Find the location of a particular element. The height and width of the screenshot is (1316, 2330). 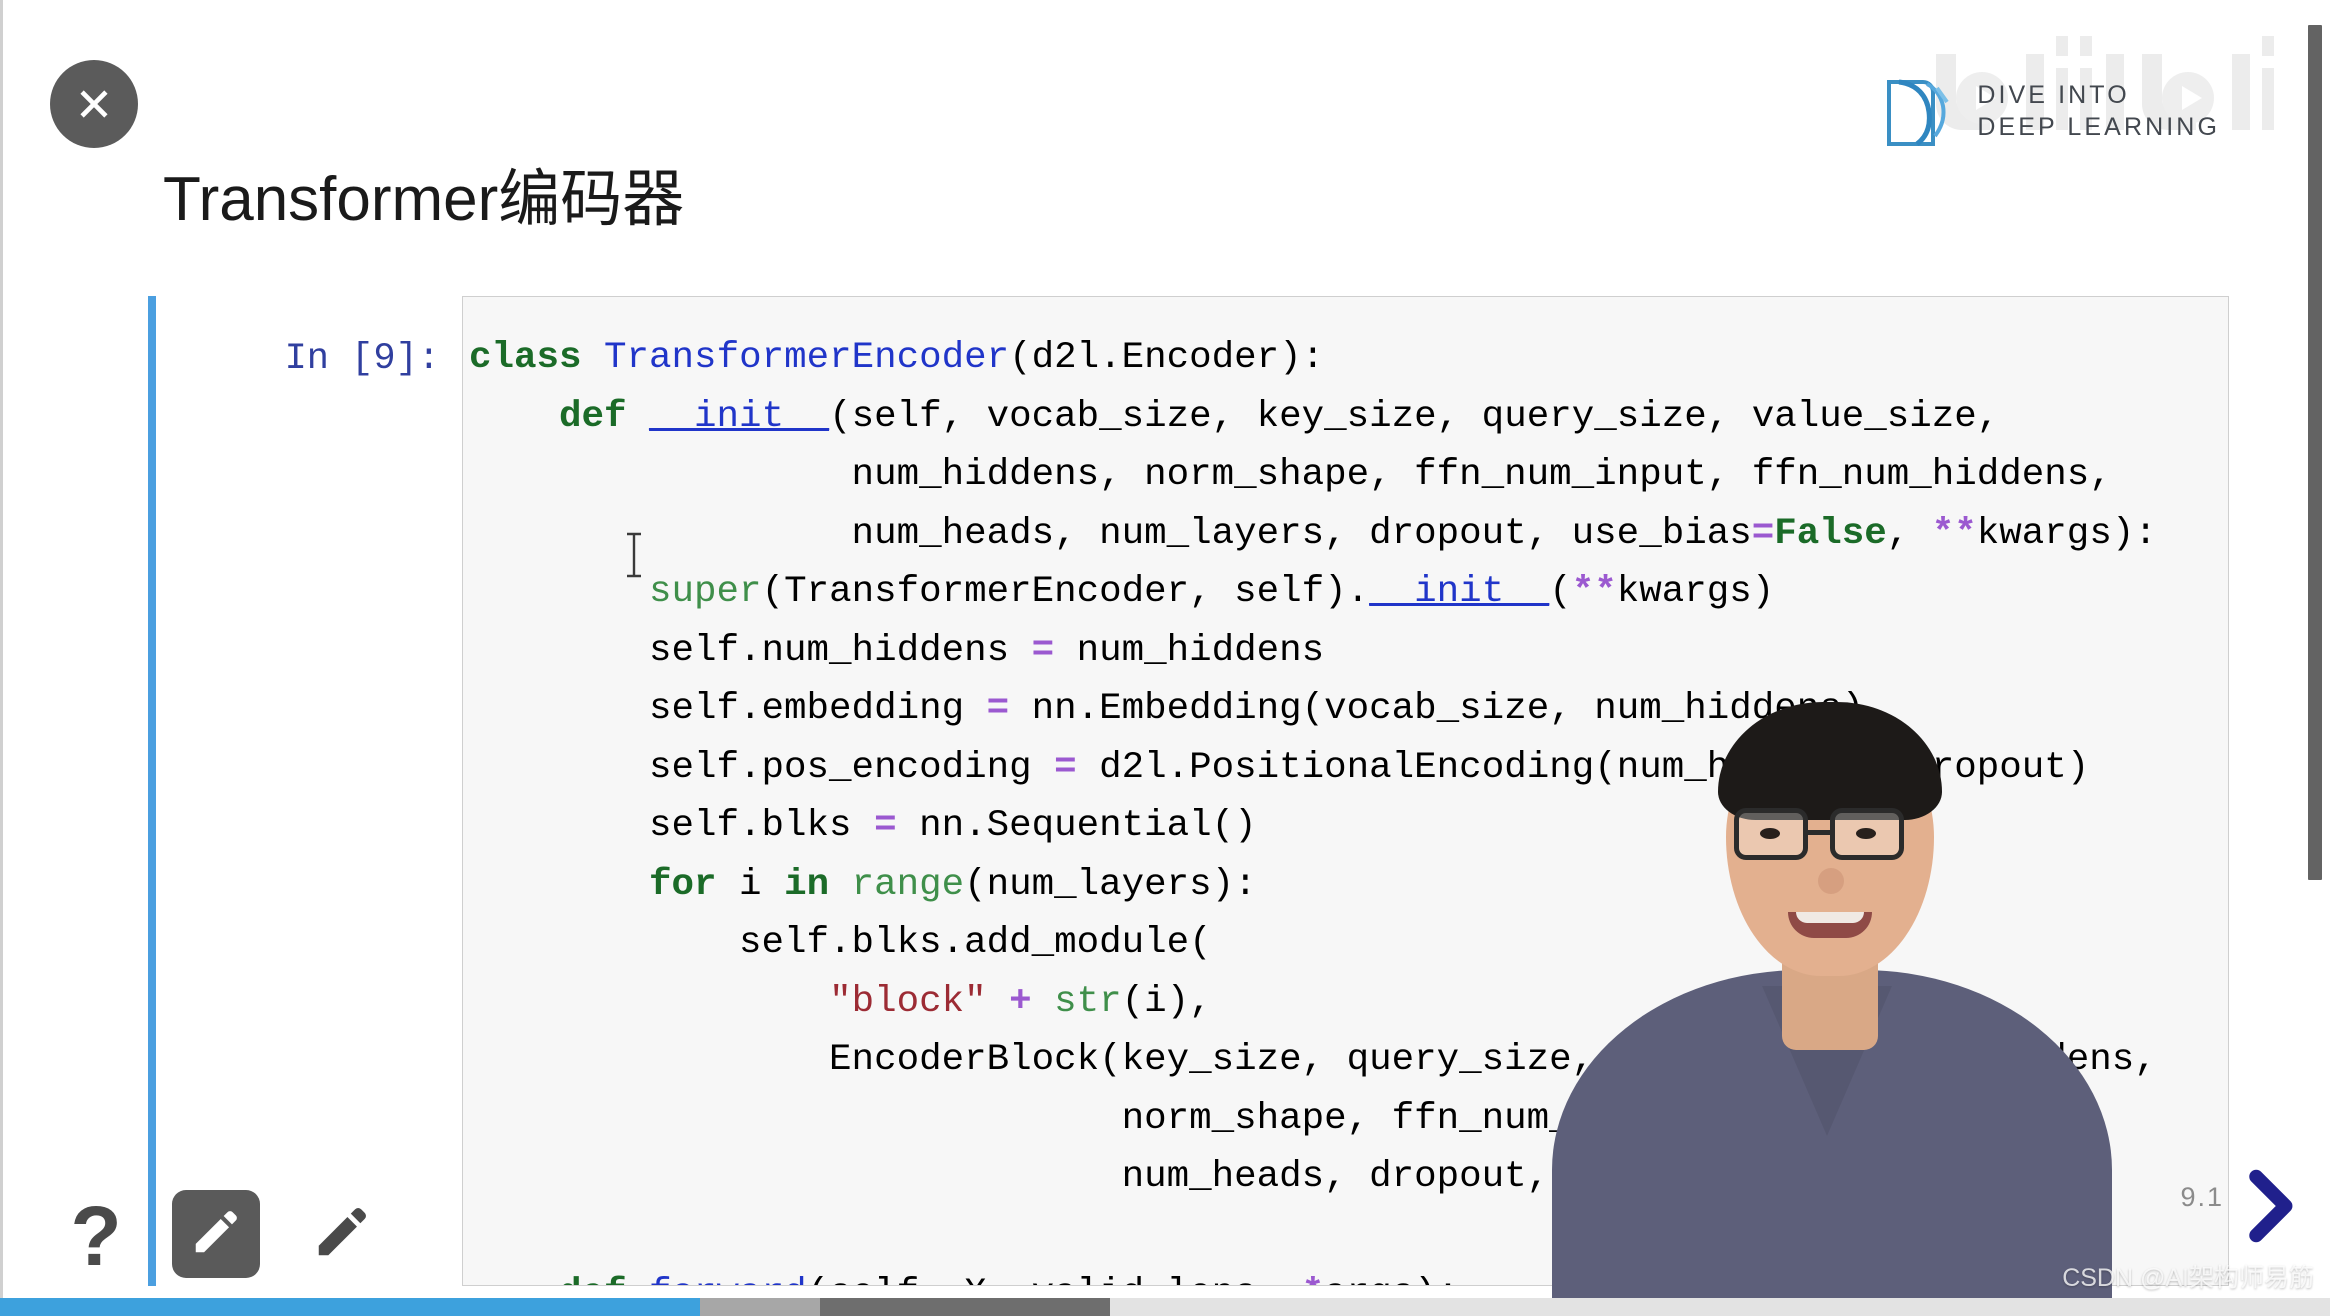

pen-tool-active-button is located at coordinates (216, 1234).